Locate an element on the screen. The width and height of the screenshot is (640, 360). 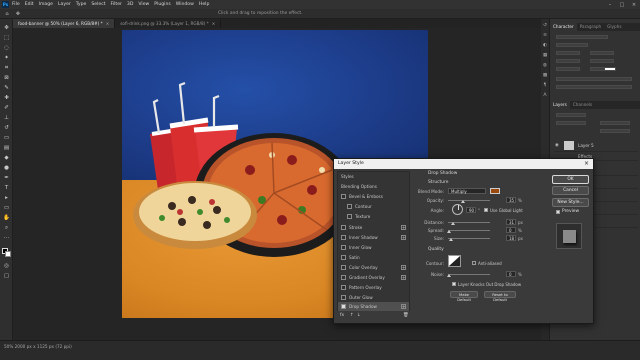
layer-row: ◉ Layer 5 is located at coordinates (596, 145).